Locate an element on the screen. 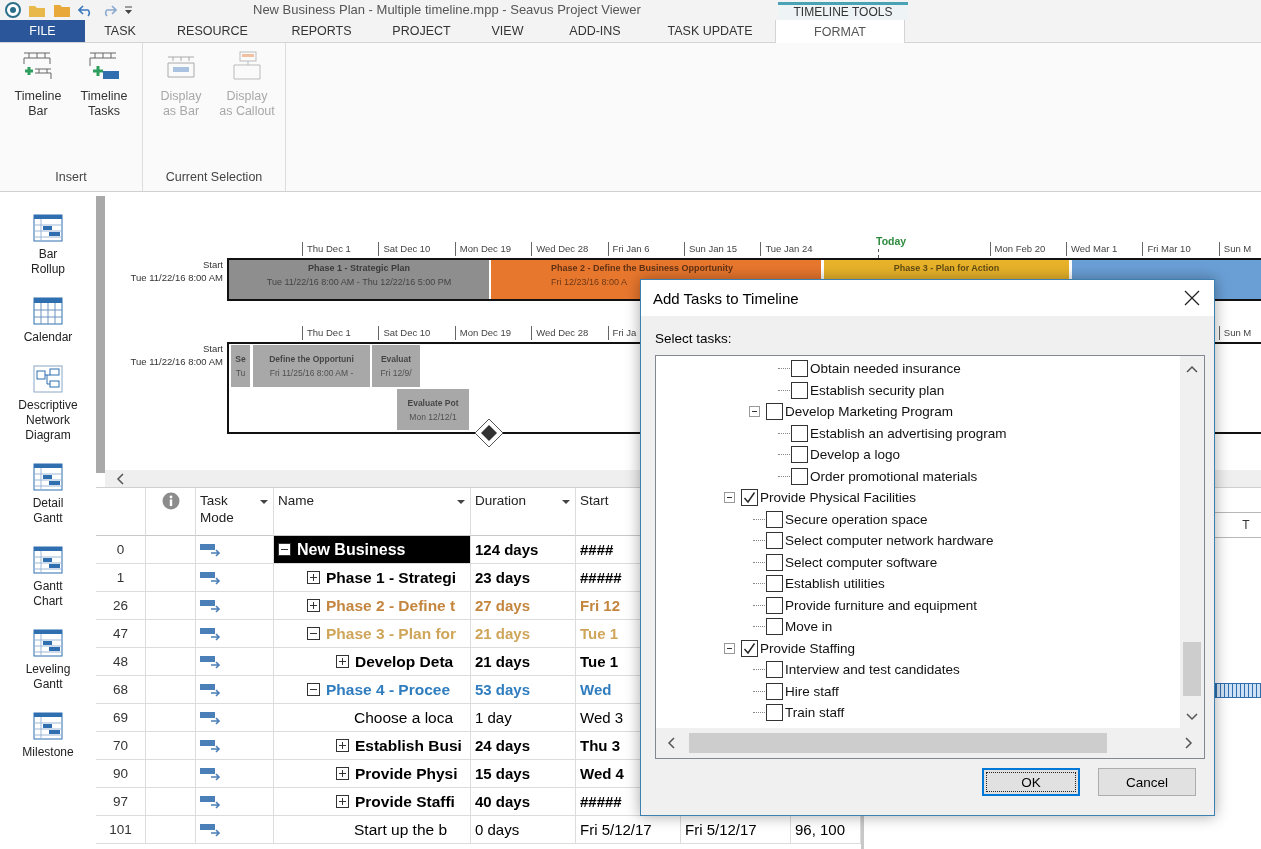  duration-text: 23 days is located at coordinates (503, 577).